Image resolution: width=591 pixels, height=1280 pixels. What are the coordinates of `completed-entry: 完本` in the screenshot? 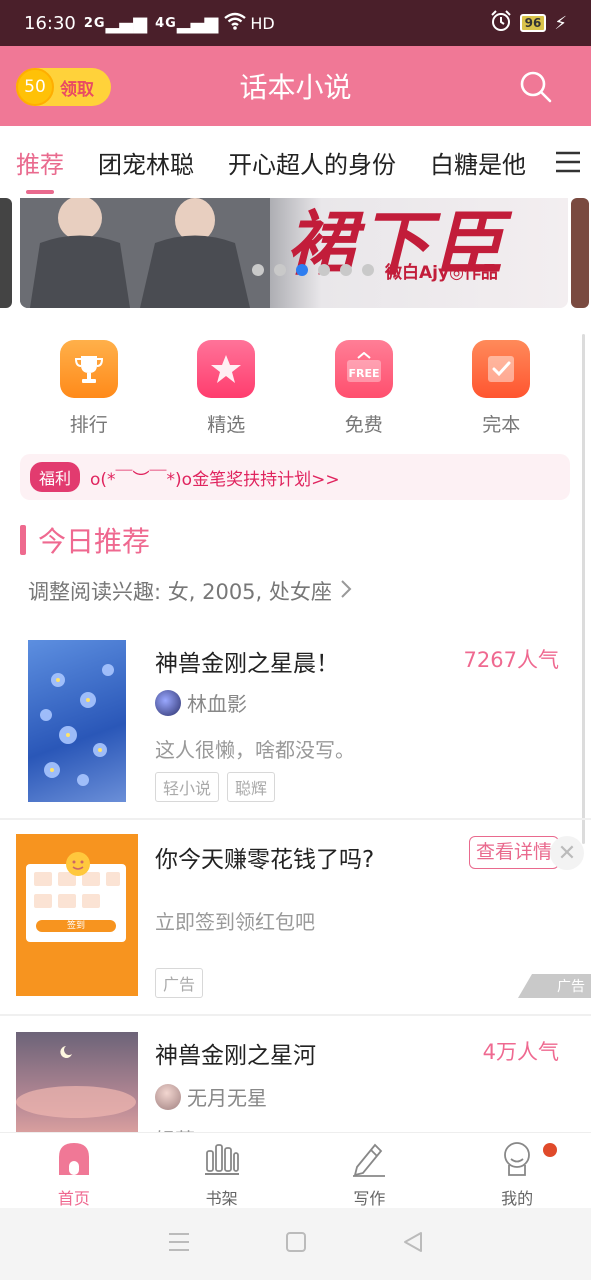 It's located at (502, 388).